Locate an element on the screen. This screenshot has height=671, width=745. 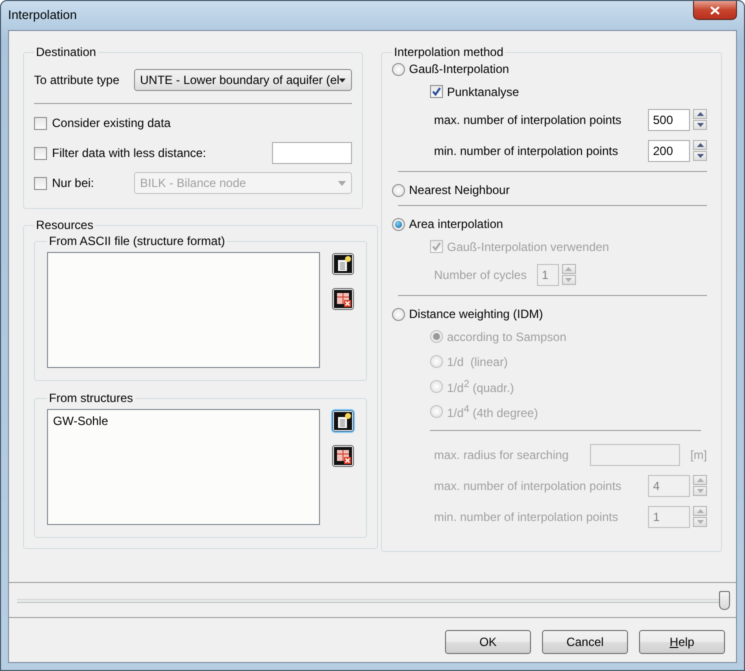
checkbox-label: Consider existing data is located at coordinates (111, 123).